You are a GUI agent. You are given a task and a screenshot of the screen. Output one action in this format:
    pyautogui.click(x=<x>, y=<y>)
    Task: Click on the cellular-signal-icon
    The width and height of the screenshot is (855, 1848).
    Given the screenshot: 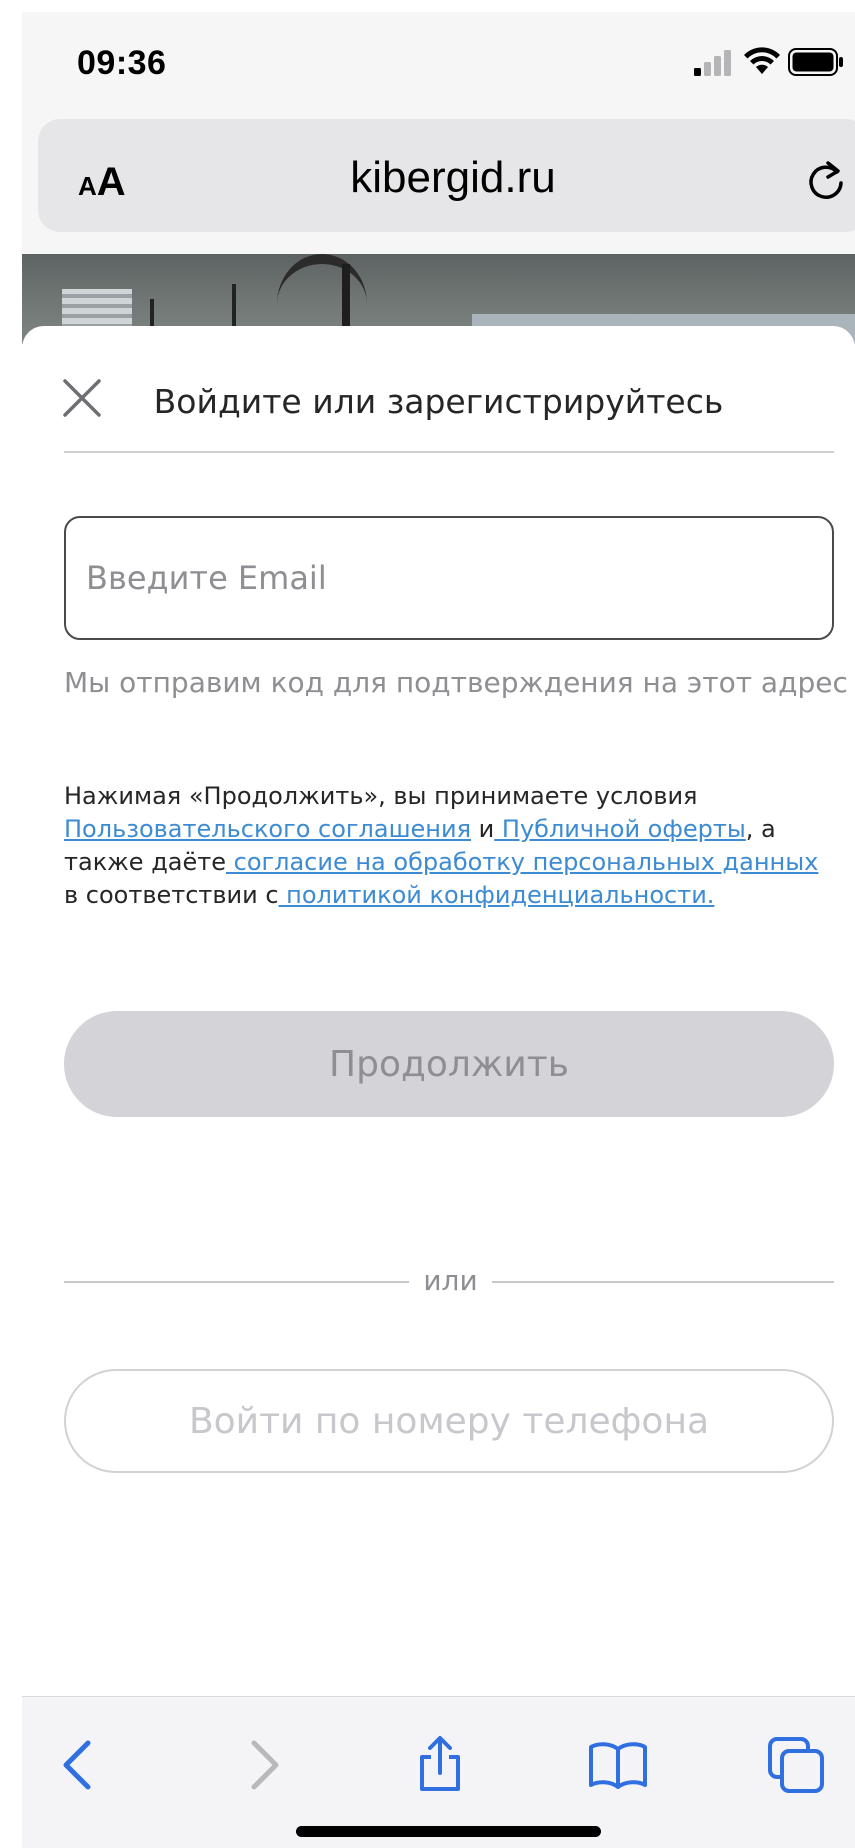 What is the action you would take?
    pyautogui.click(x=712, y=63)
    